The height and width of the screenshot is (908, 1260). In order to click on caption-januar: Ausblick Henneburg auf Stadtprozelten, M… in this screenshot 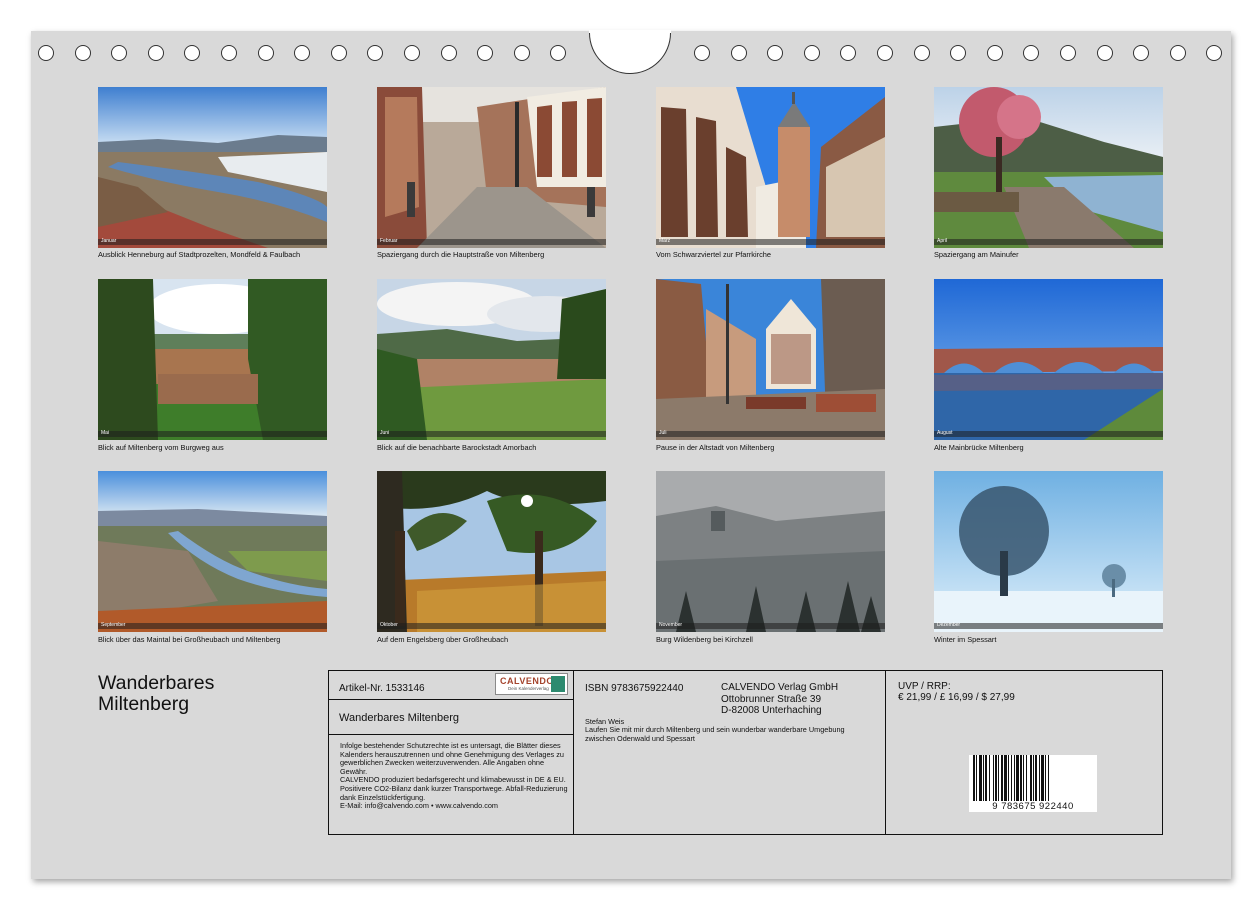, I will do `click(199, 254)`.